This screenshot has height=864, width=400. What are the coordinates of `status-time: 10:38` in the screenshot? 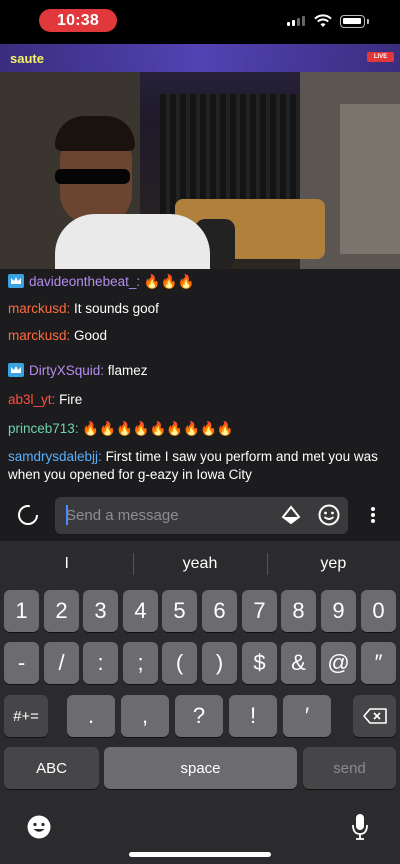 It's located at (78, 20).